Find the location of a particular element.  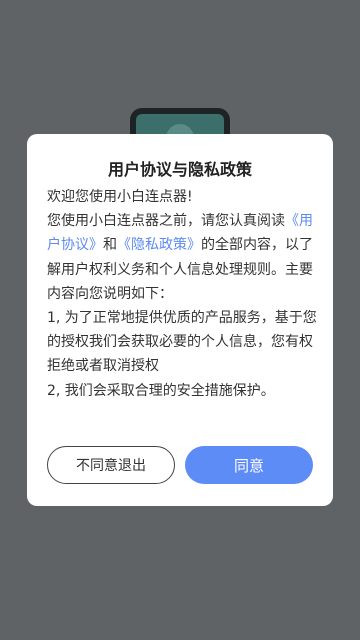

dialog-title: 用户协议与隐私政策 is located at coordinates (179, 169).